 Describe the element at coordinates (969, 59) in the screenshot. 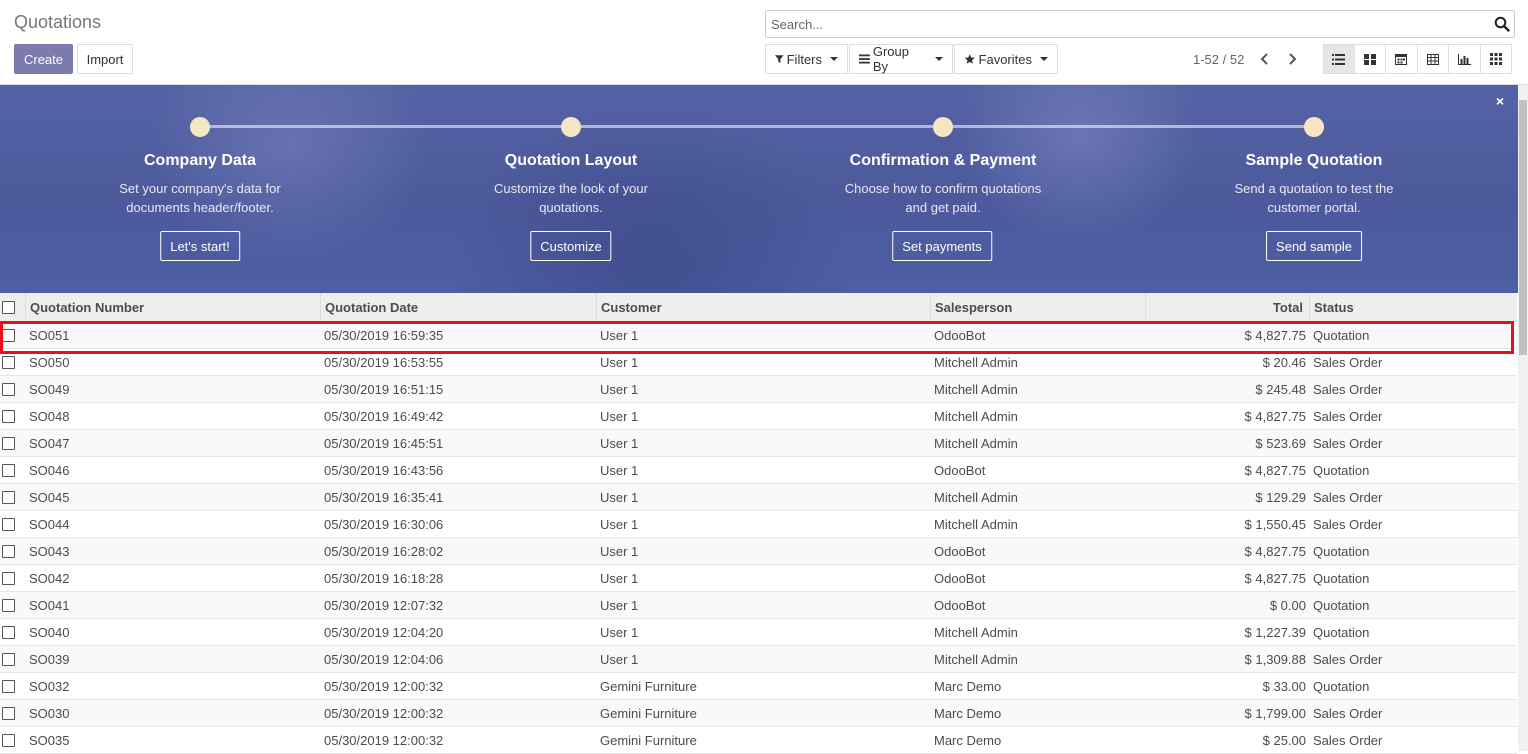

I see `star-icon` at that location.